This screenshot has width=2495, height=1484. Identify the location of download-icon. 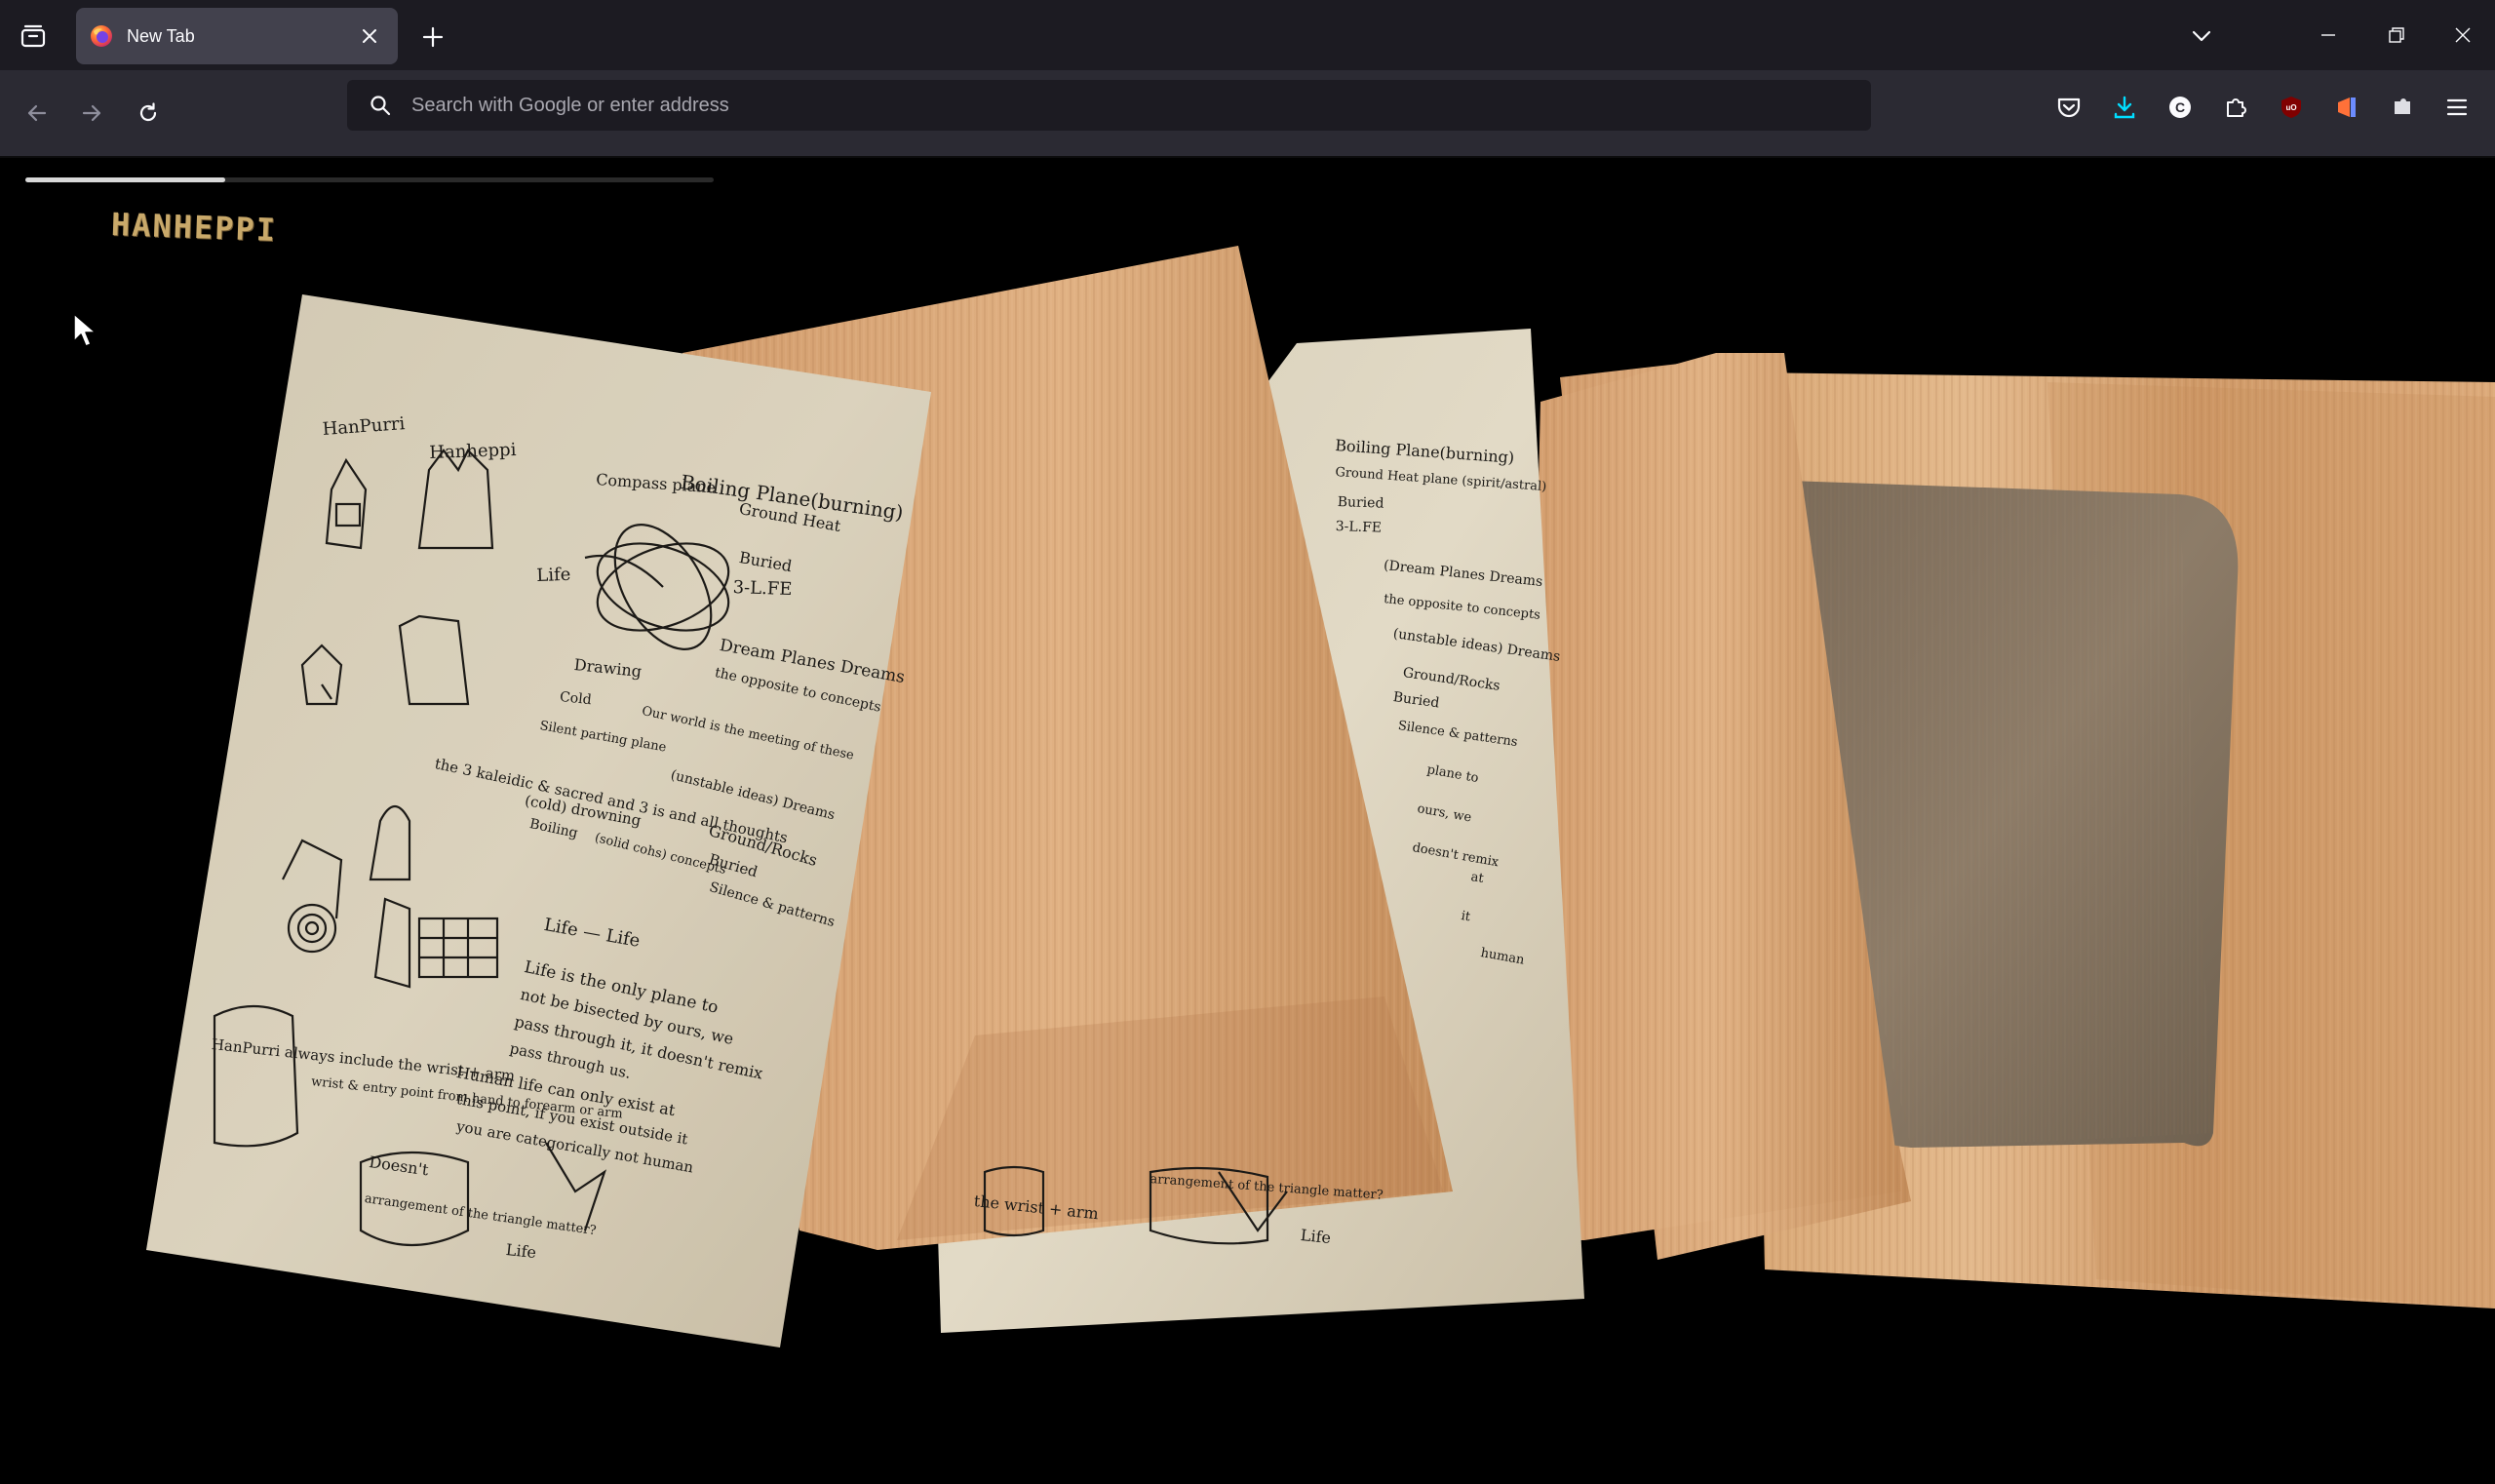
(2124, 107).